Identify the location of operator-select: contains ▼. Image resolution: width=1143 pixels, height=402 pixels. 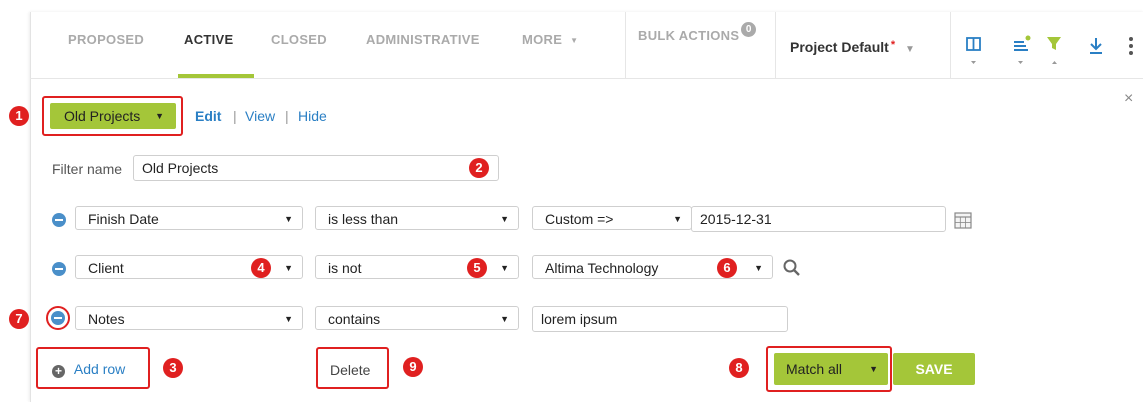
(417, 318).